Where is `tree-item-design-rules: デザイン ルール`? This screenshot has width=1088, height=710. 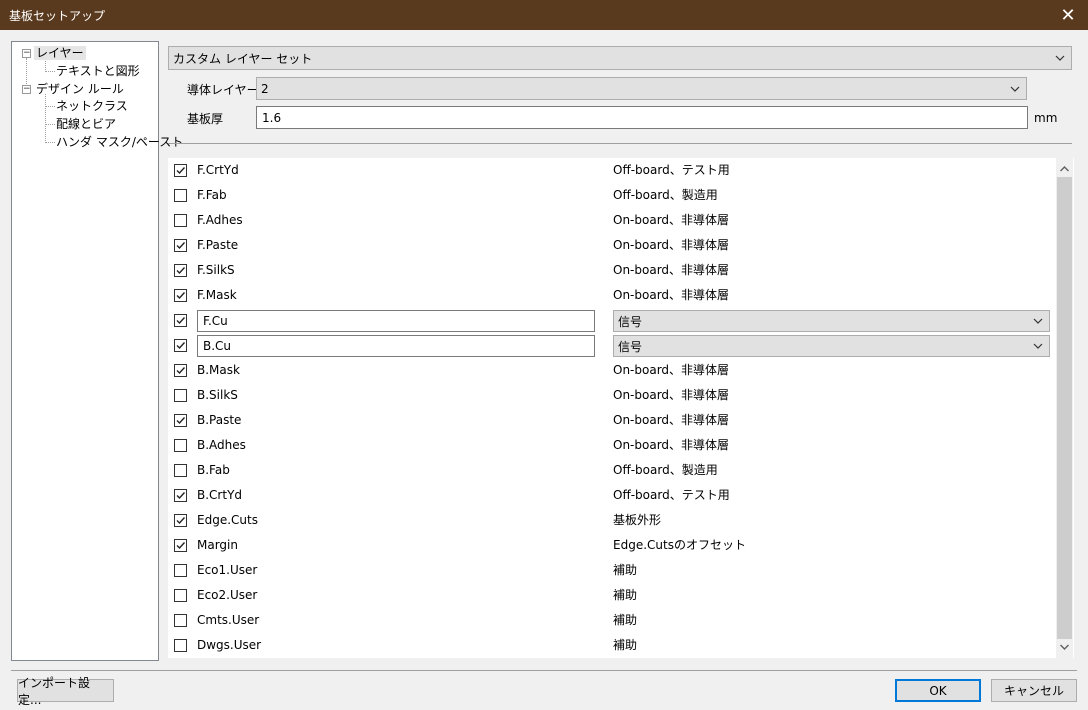
tree-item-design-rules: デザイン ルール is located at coordinates (80, 89).